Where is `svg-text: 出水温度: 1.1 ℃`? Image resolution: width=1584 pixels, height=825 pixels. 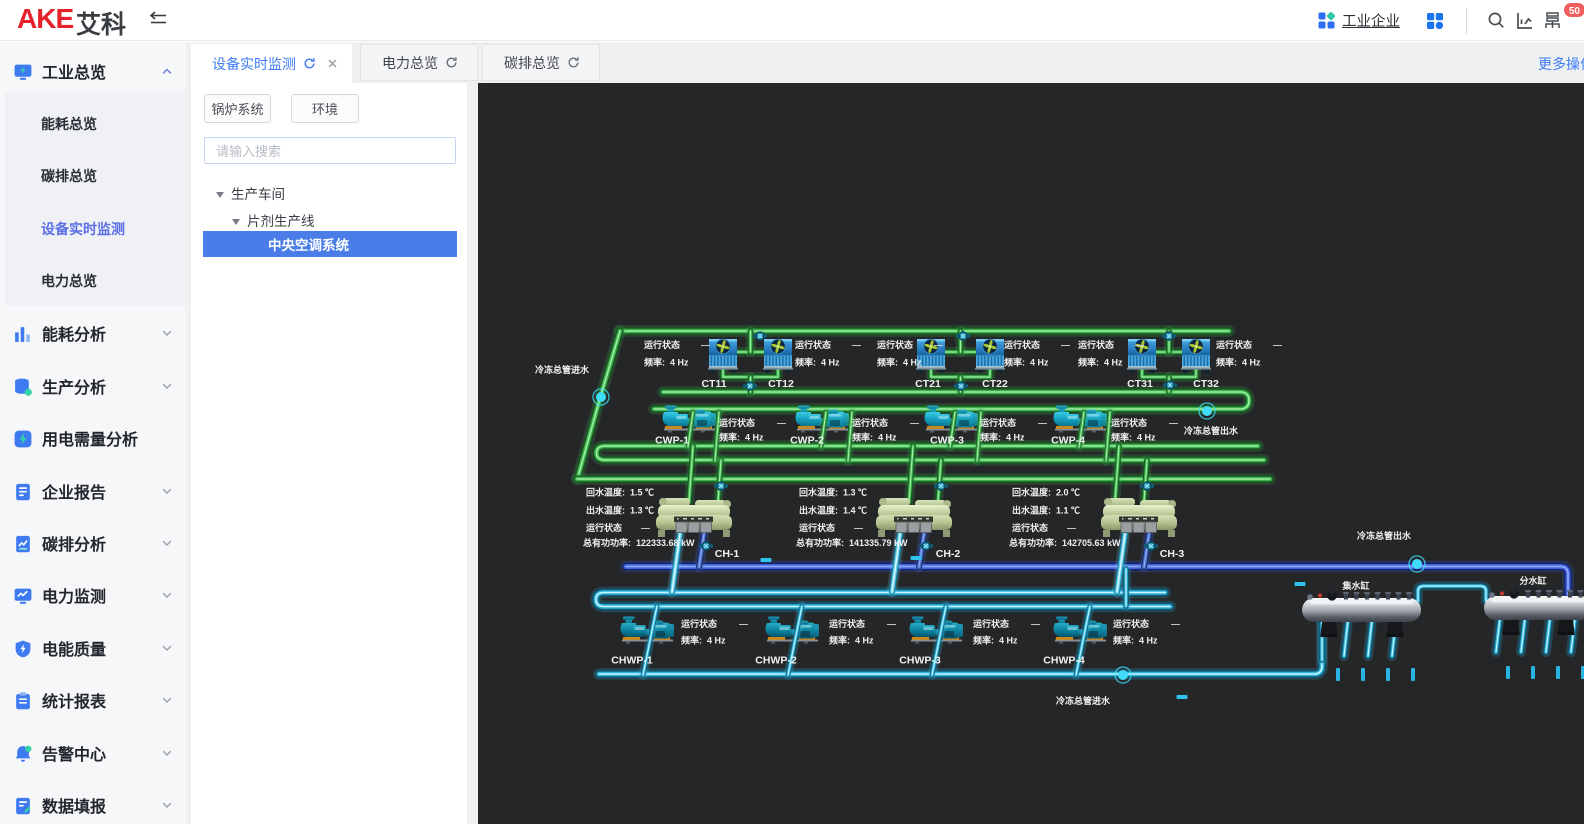
svg-text: 出水温度: 1.1 ℃ is located at coordinates (1046, 510).